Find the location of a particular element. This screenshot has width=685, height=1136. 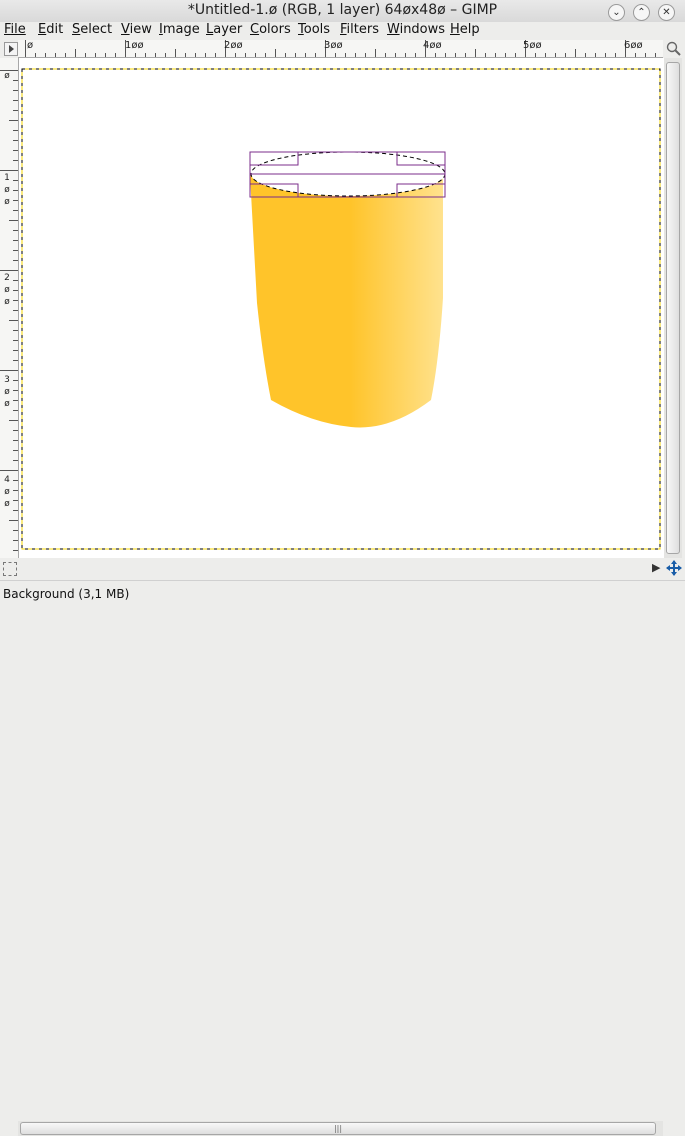

horizontal-ruler: ø 1øø 2øø 3øø 4øø 5øø 6øø is located at coordinates (340, 49).